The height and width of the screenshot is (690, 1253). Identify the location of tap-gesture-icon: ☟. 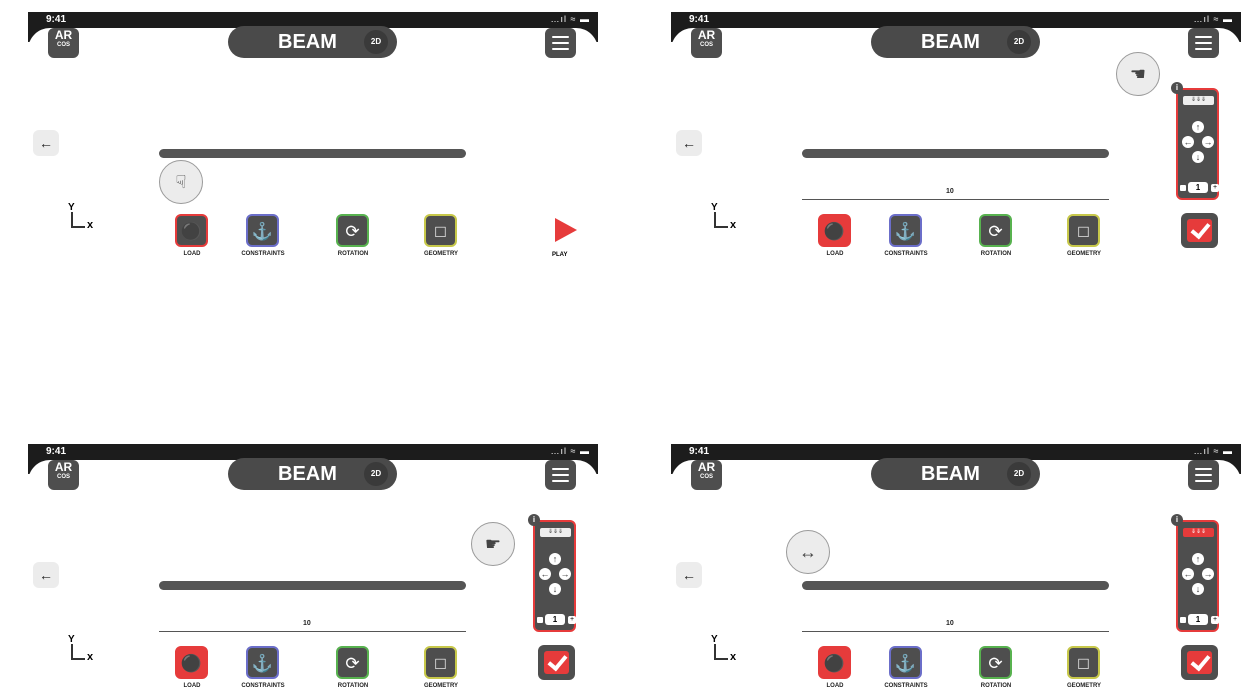
(181, 182).